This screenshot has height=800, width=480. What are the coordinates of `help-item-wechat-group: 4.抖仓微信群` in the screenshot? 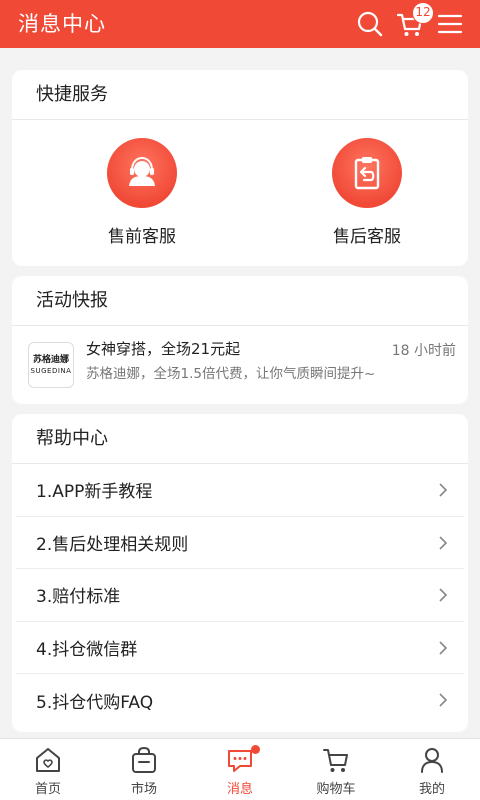 It's located at (240, 648).